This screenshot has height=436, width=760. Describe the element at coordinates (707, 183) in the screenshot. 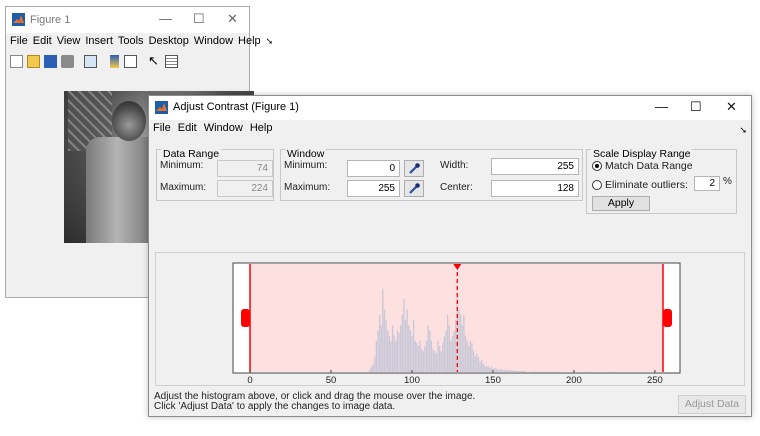

I see `outliers-percent-field: 2` at that location.